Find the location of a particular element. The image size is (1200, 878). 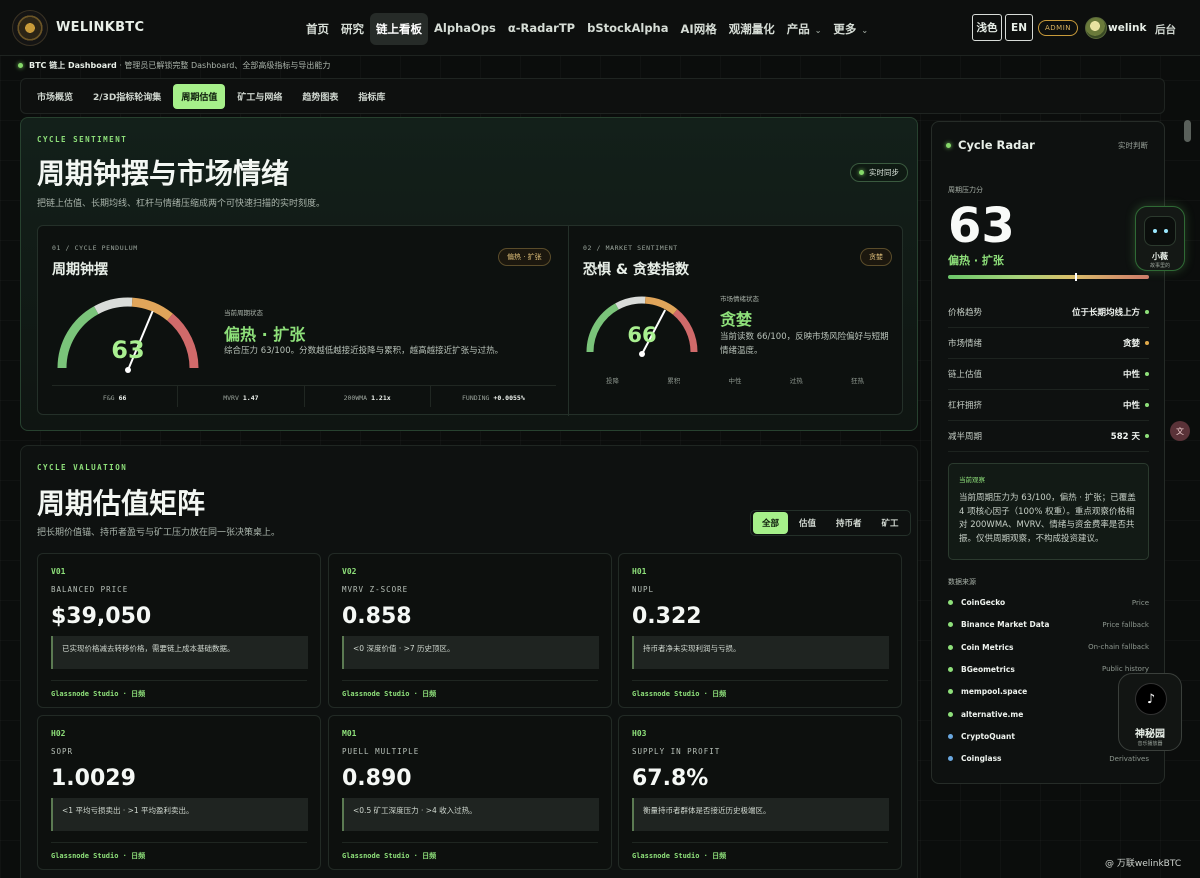

nav-item-2: 链上看板 is located at coordinates (399, 29).